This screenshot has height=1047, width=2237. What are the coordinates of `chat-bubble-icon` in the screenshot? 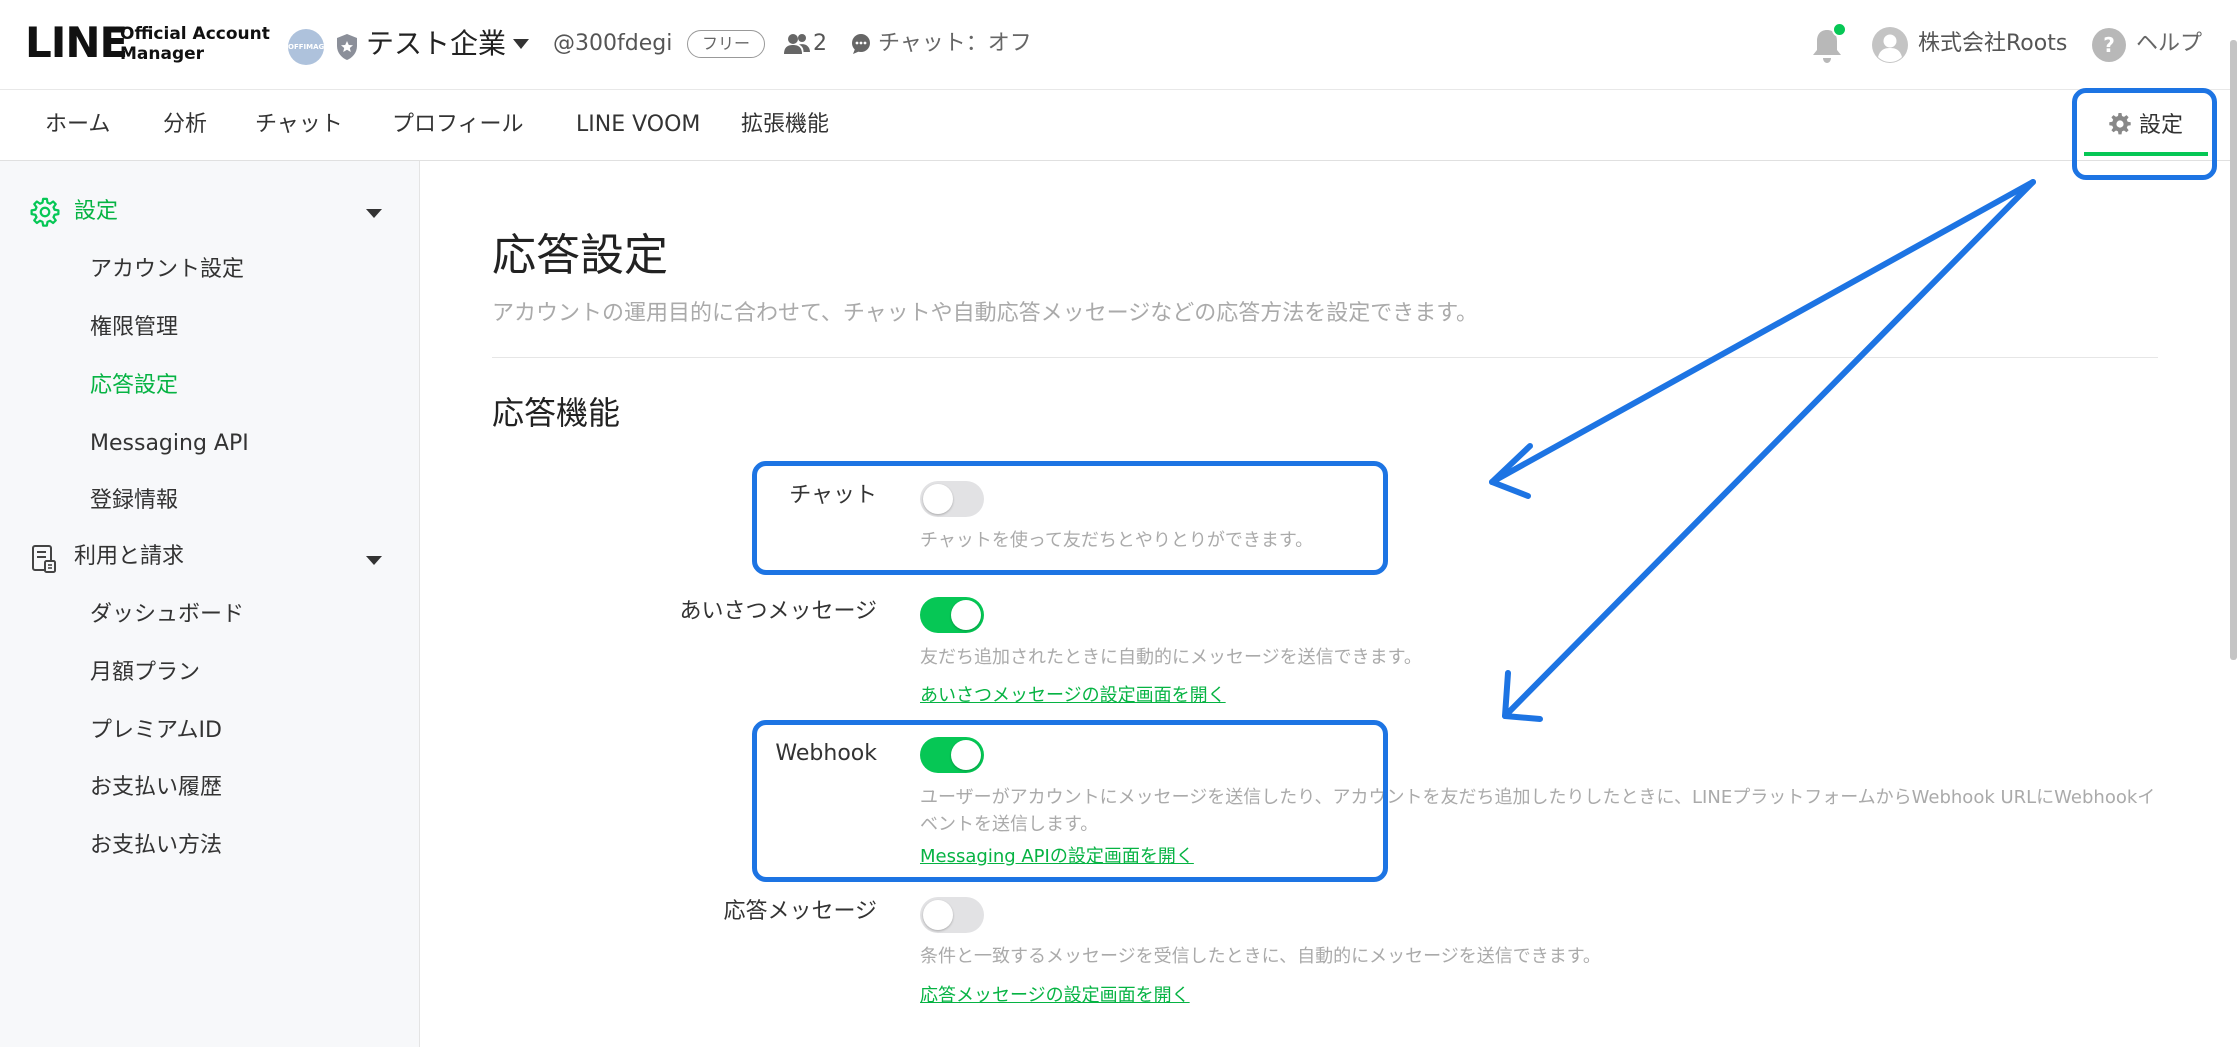 It's located at (861, 44).